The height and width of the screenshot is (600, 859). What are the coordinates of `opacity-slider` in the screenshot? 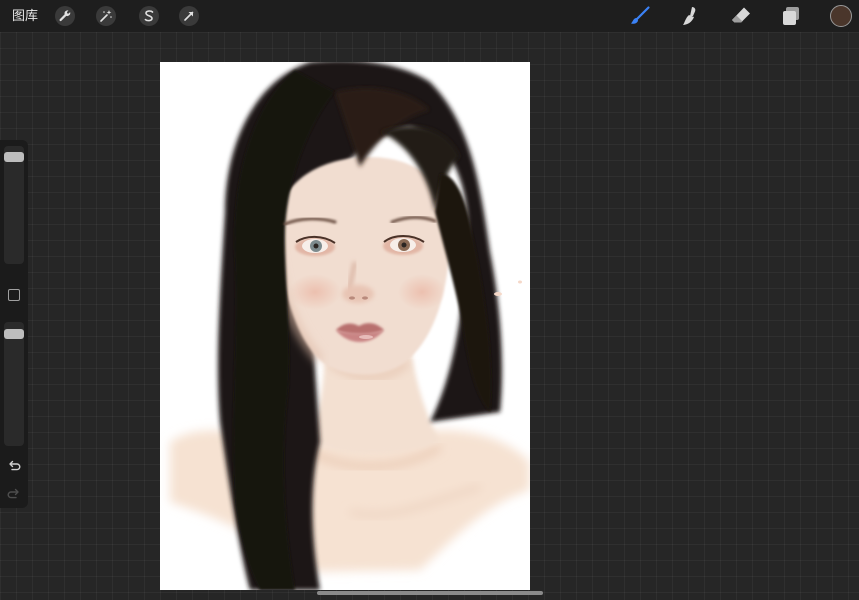 It's located at (14, 384).